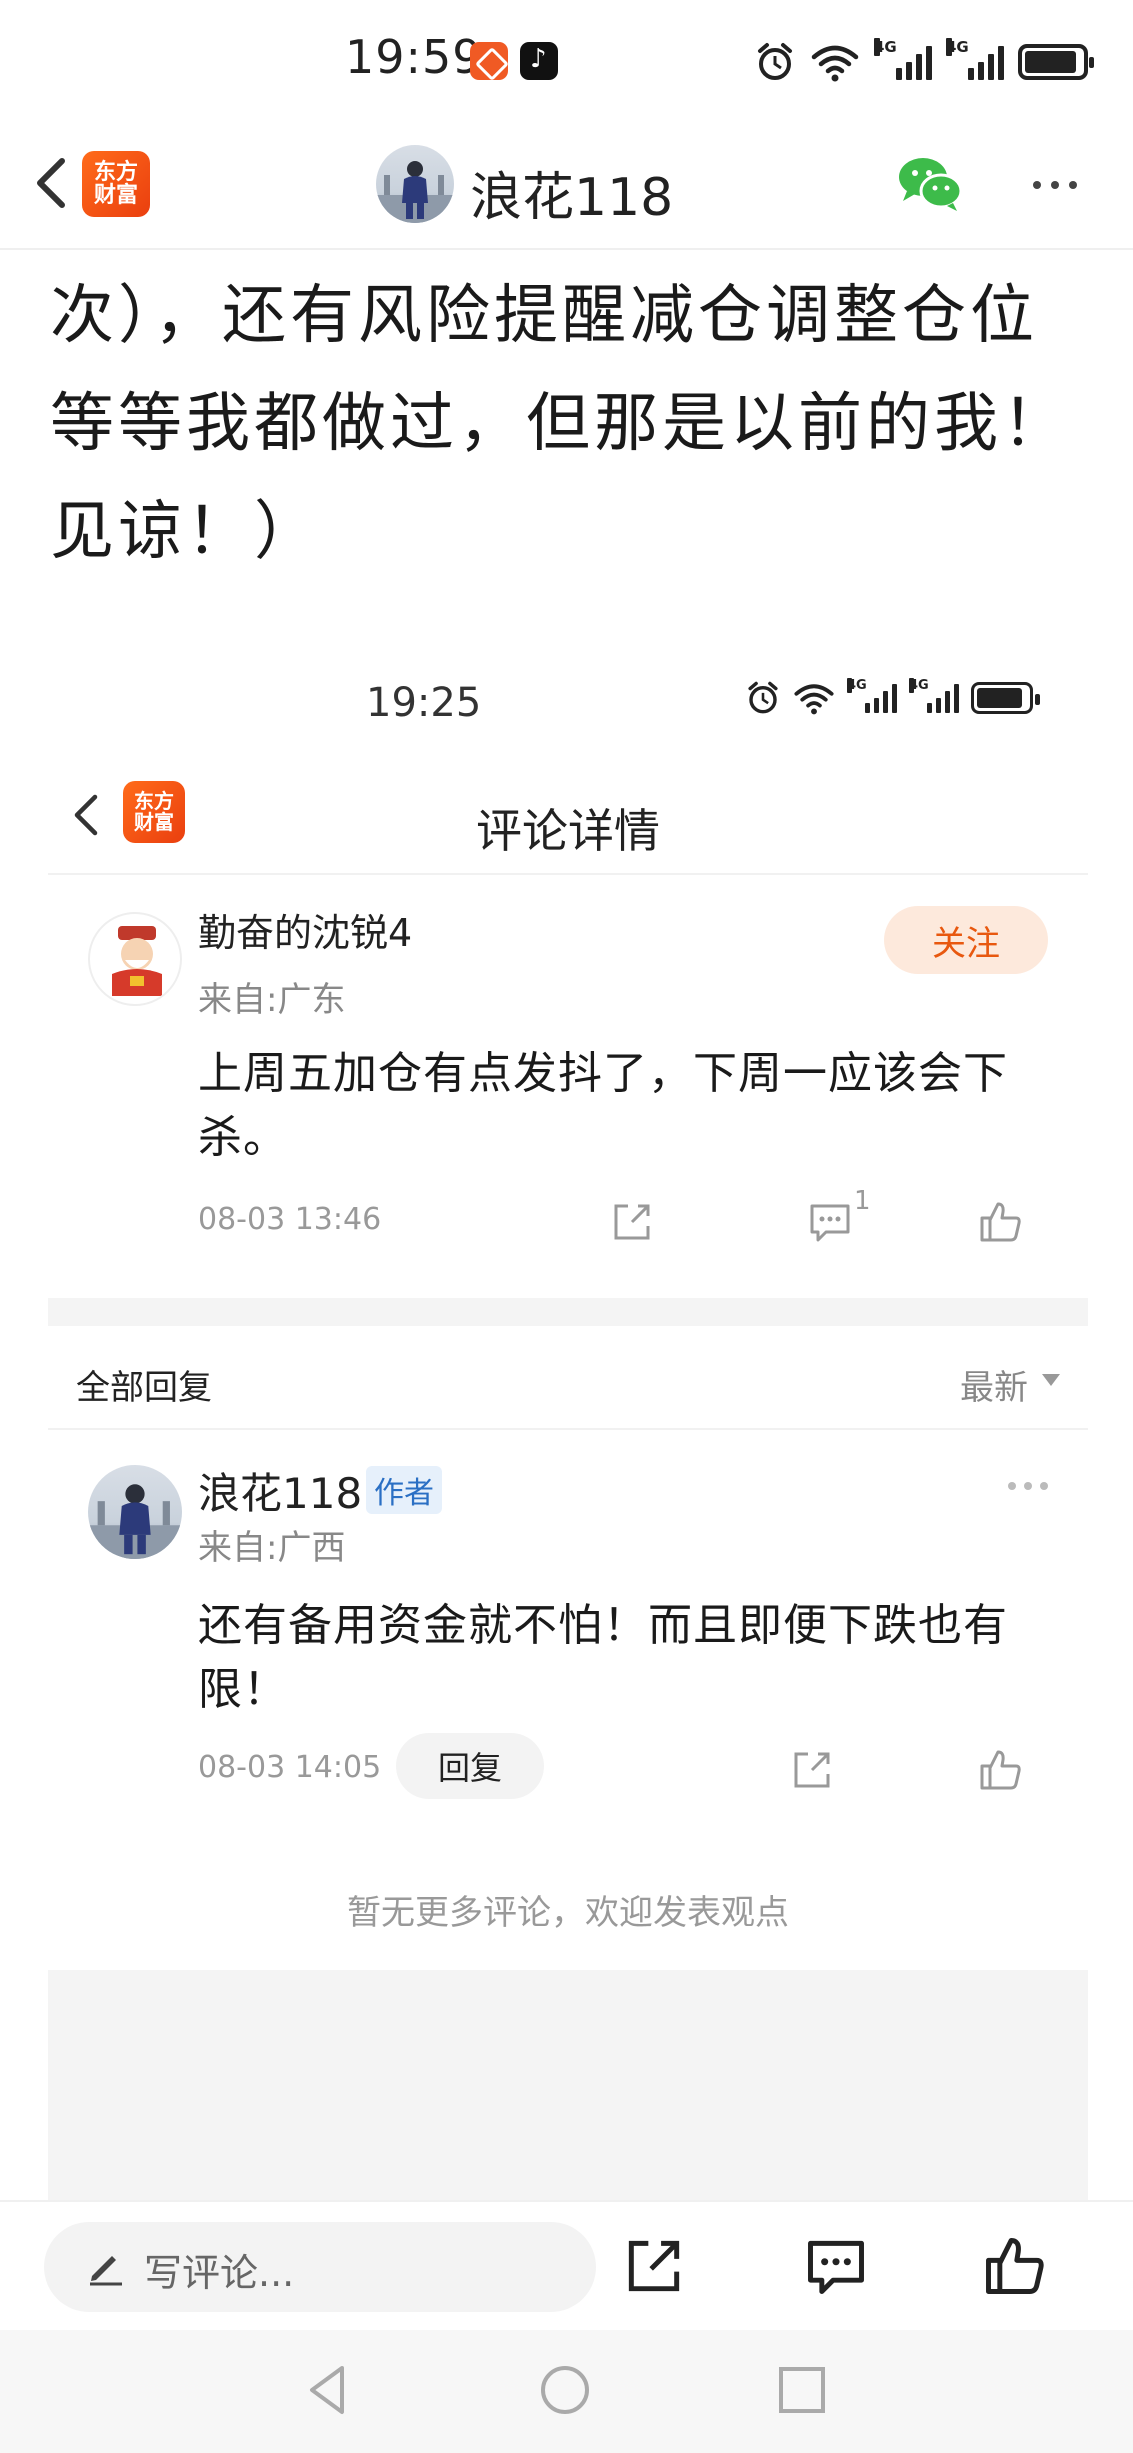 The width and height of the screenshot is (1133, 2453). Describe the element at coordinates (272, 1548) in the screenshot. I see `replier-location: 来自:广西` at that location.